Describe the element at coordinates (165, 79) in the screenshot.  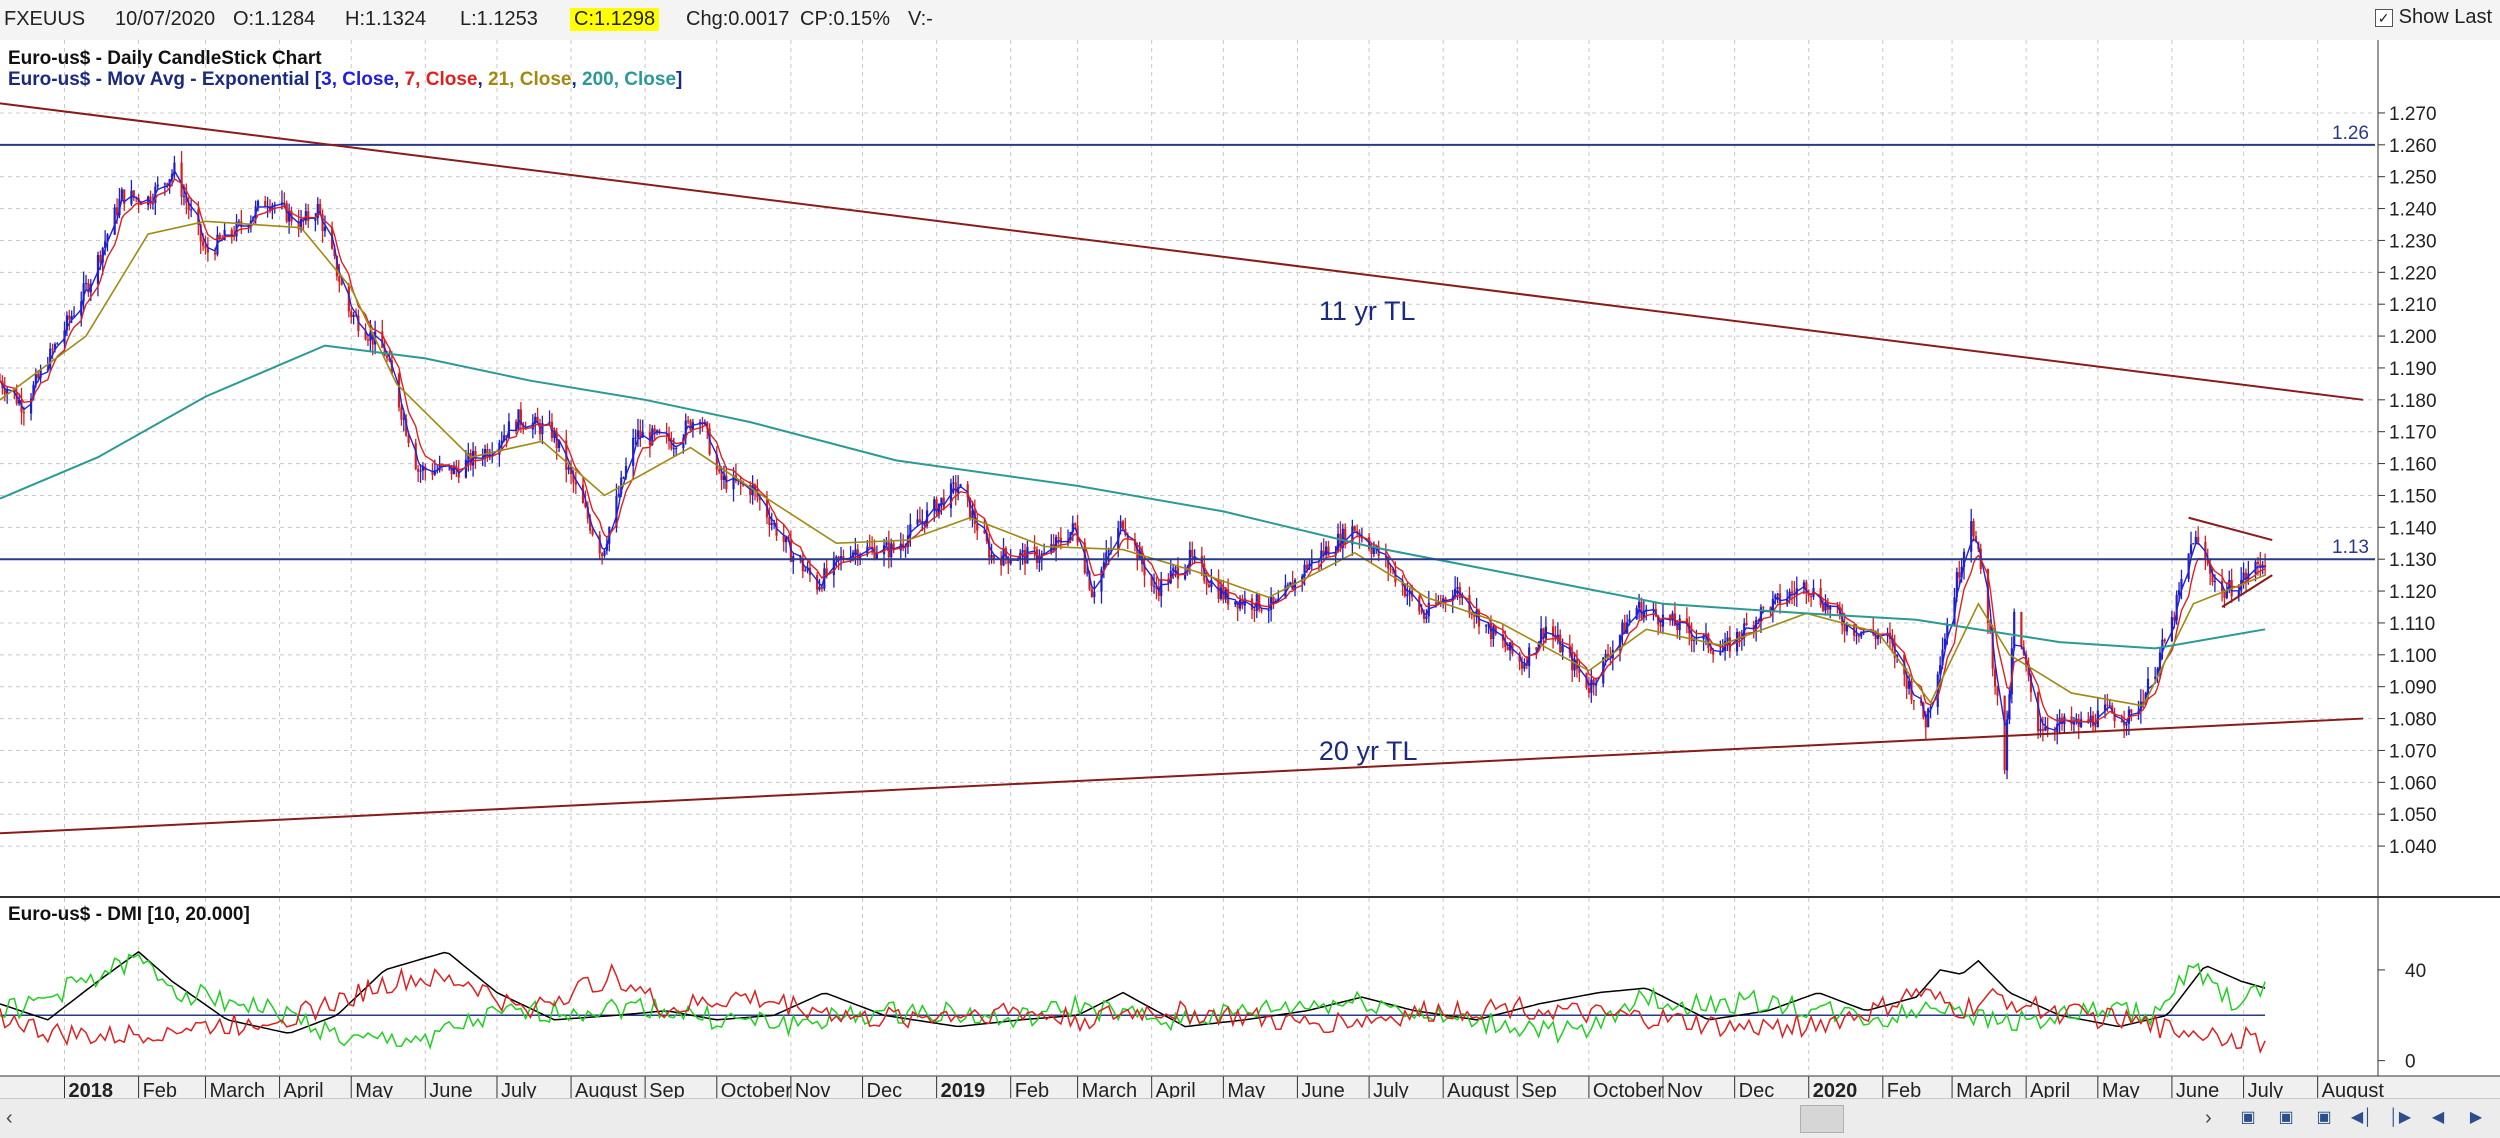
I see `ema-label-prefix: Euro-us$ - Mov Avg - Exponential [` at that location.